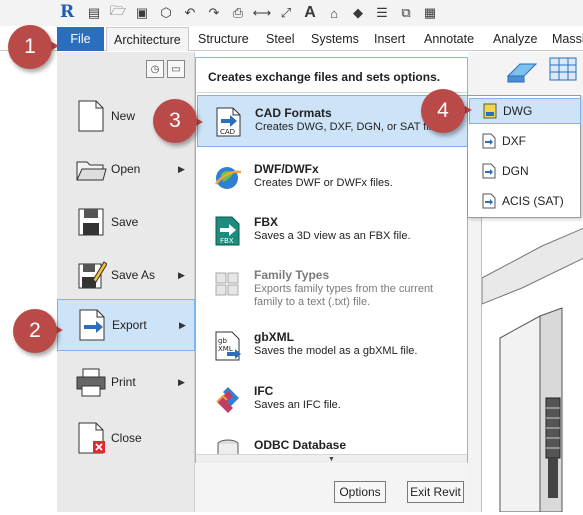  Describe the element at coordinates (94, 13) in the screenshot. I see `open-file-icon: ▤` at that location.